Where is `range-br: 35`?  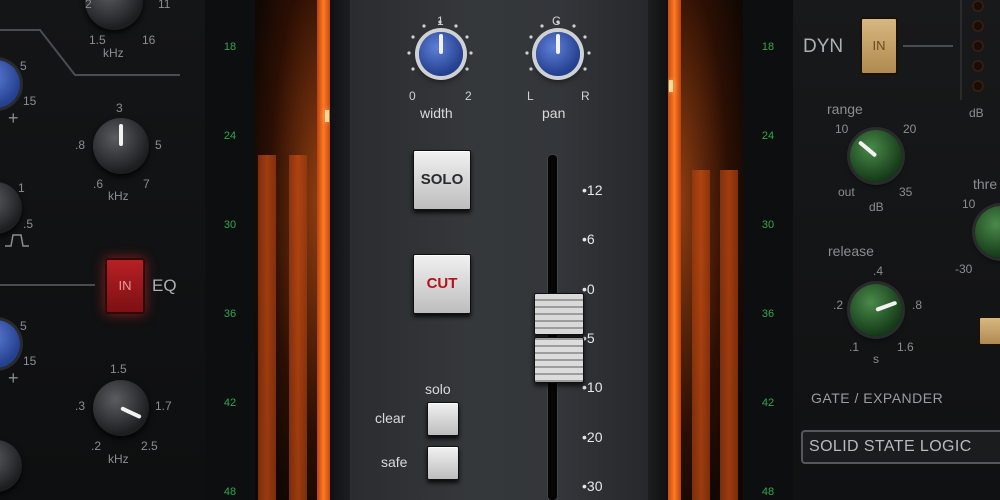
range-br: 35 is located at coordinates (906, 192).